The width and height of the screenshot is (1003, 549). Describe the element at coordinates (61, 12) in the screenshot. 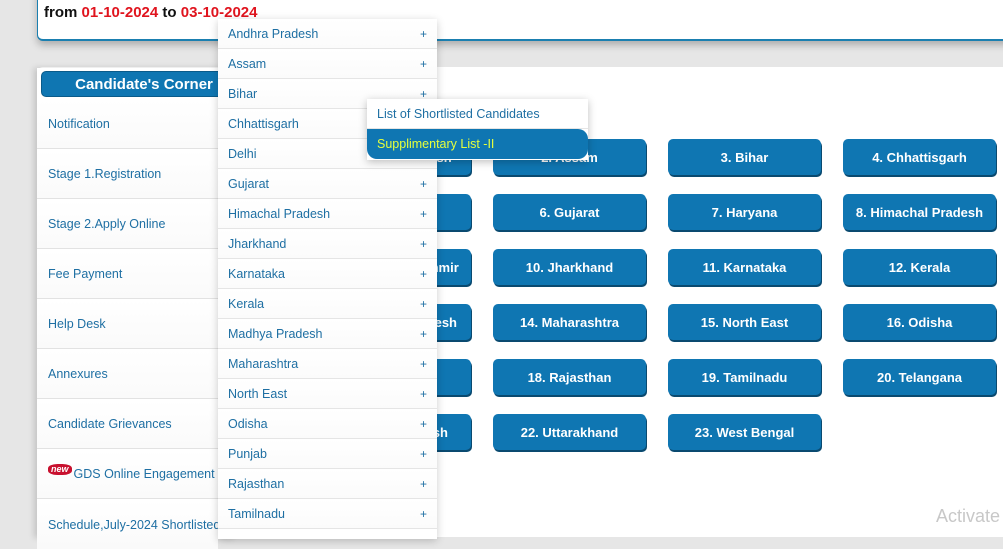

I see `notice-prefix: from` at that location.